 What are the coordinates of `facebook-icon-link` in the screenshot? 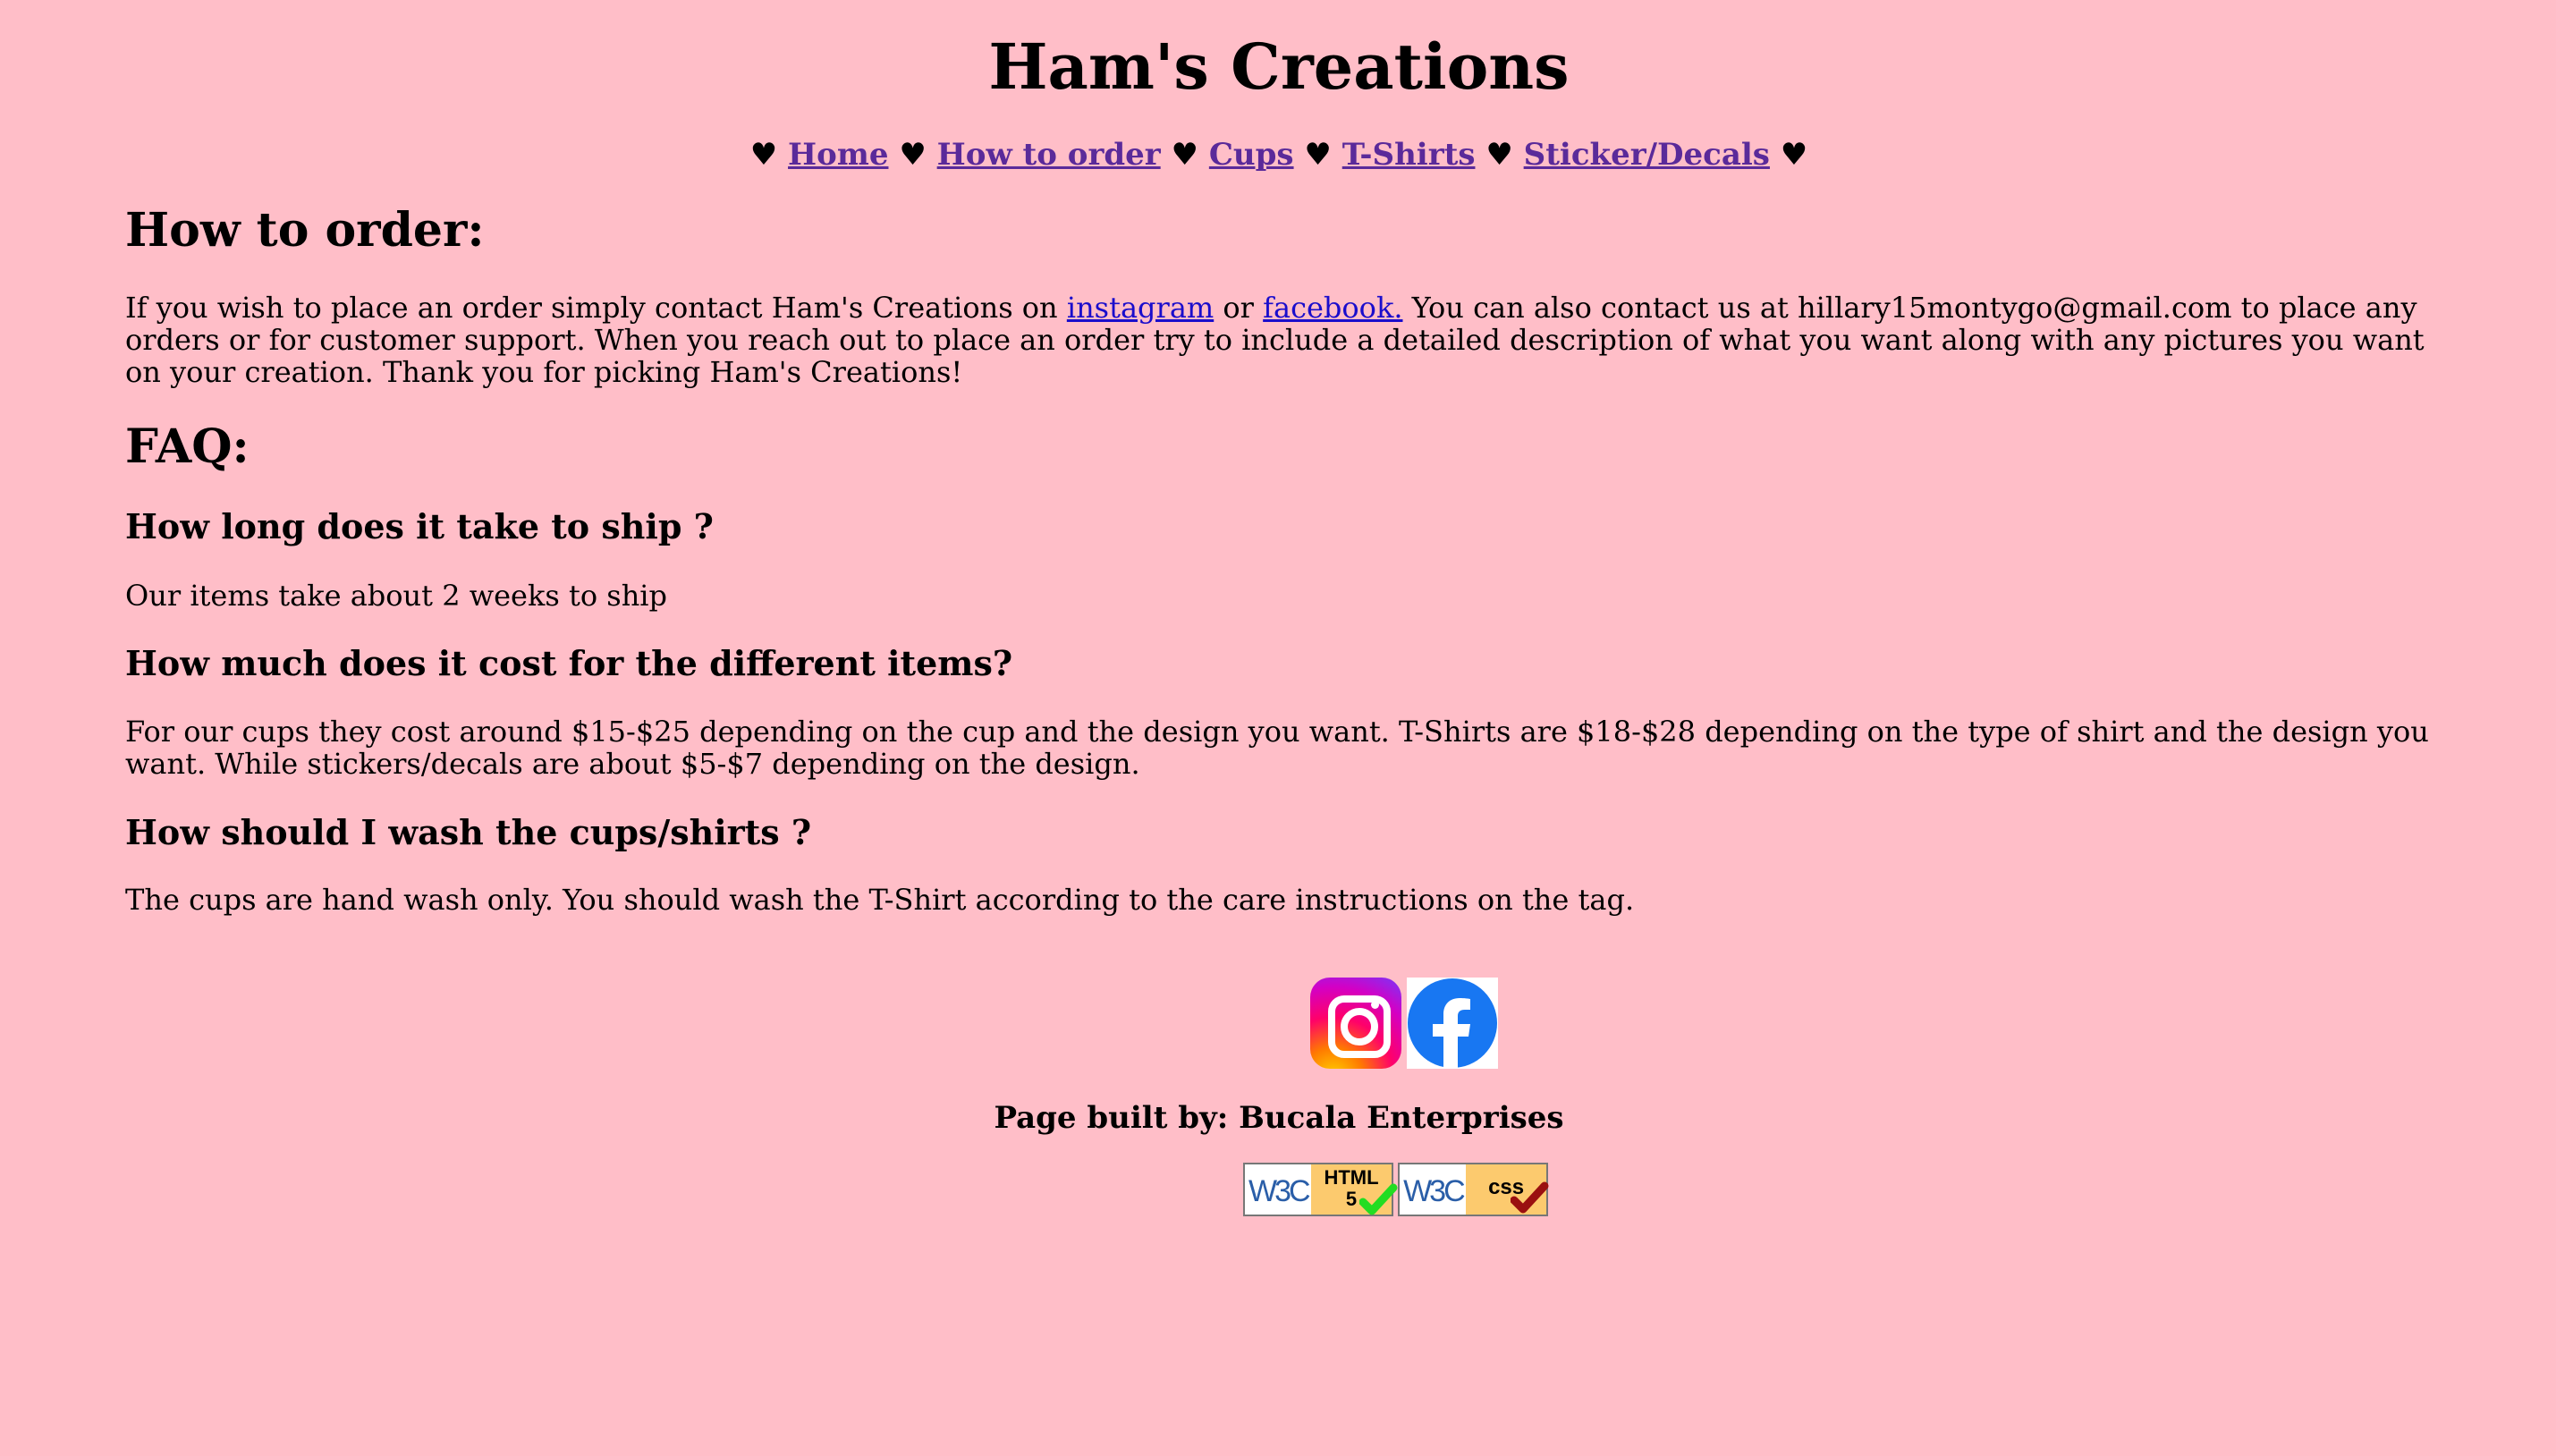 It's located at (1449, 1023).